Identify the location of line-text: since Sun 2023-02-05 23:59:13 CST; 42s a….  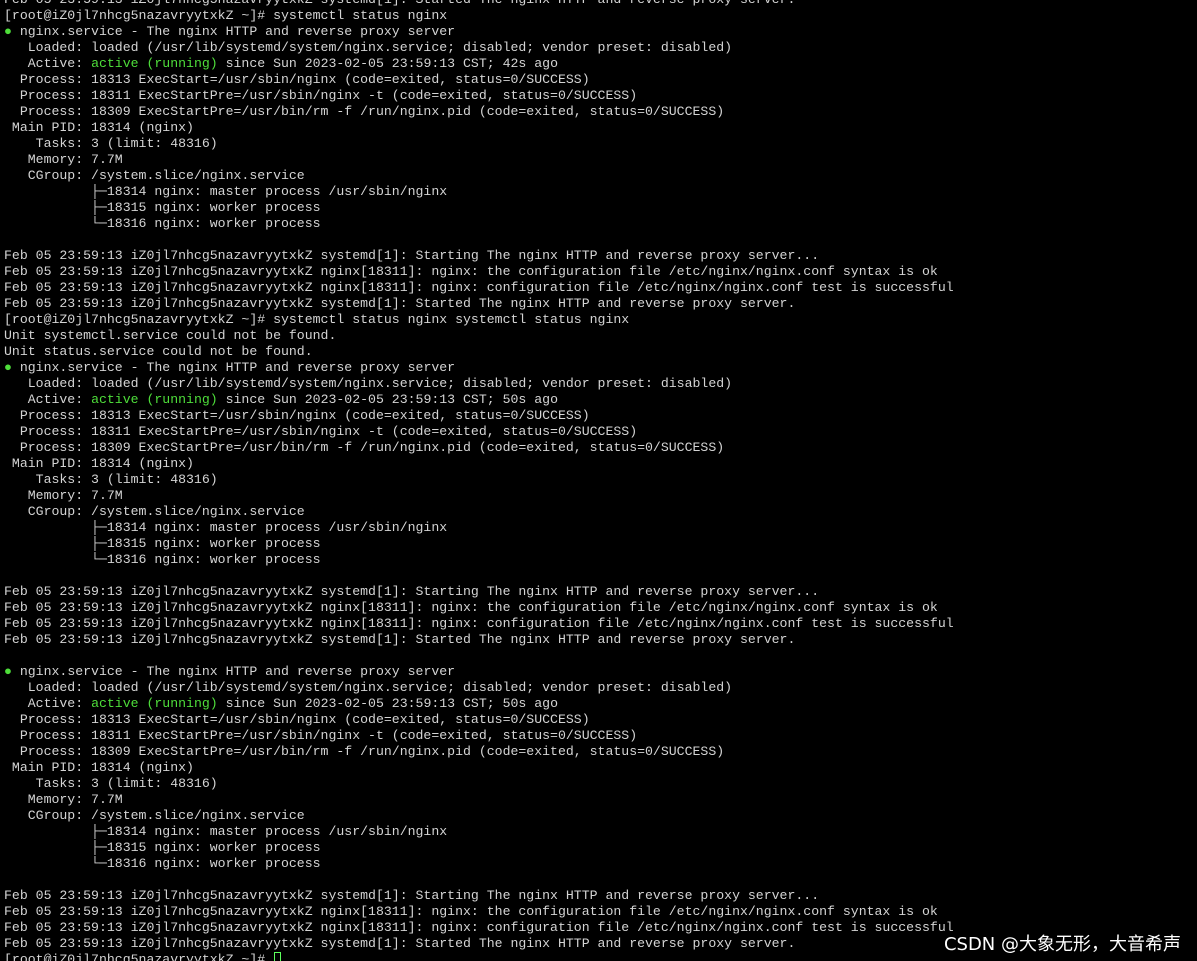
(387, 63).